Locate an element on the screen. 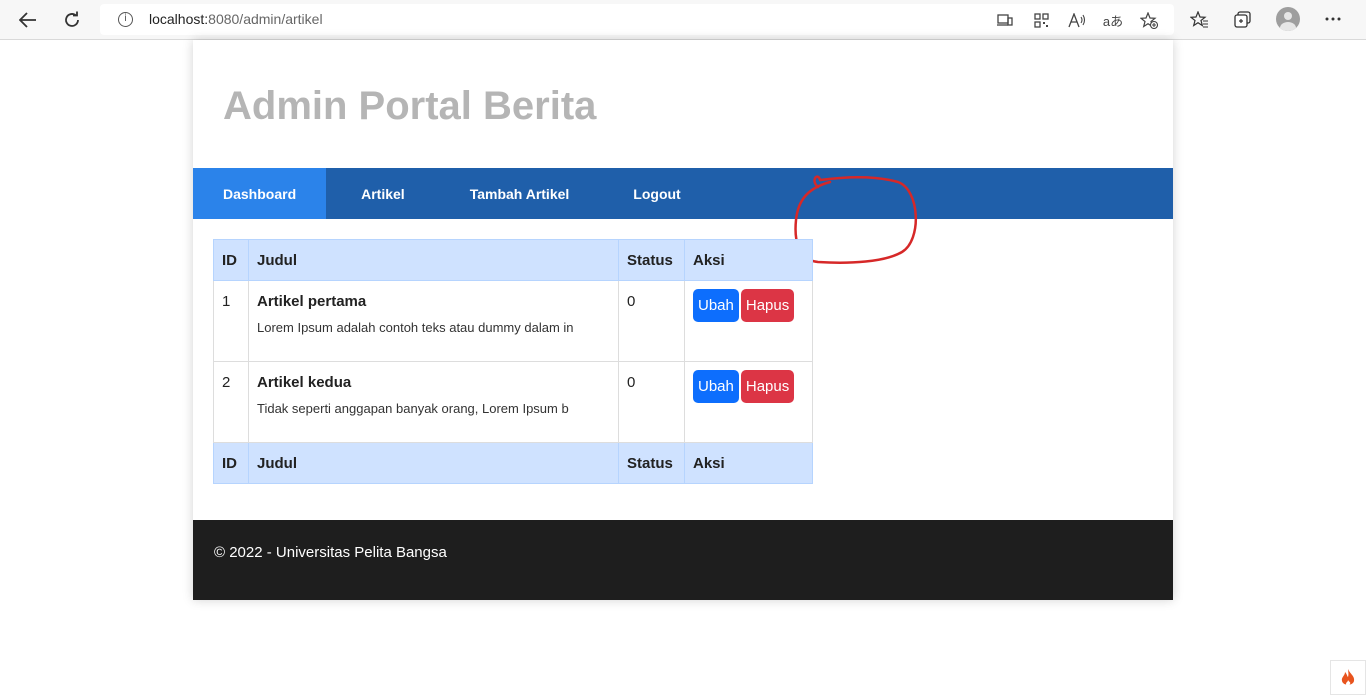 This screenshot has height=695, width=1366. nav-tambah-artikel: Tambah Artikel is located at coordinates (520, 193).